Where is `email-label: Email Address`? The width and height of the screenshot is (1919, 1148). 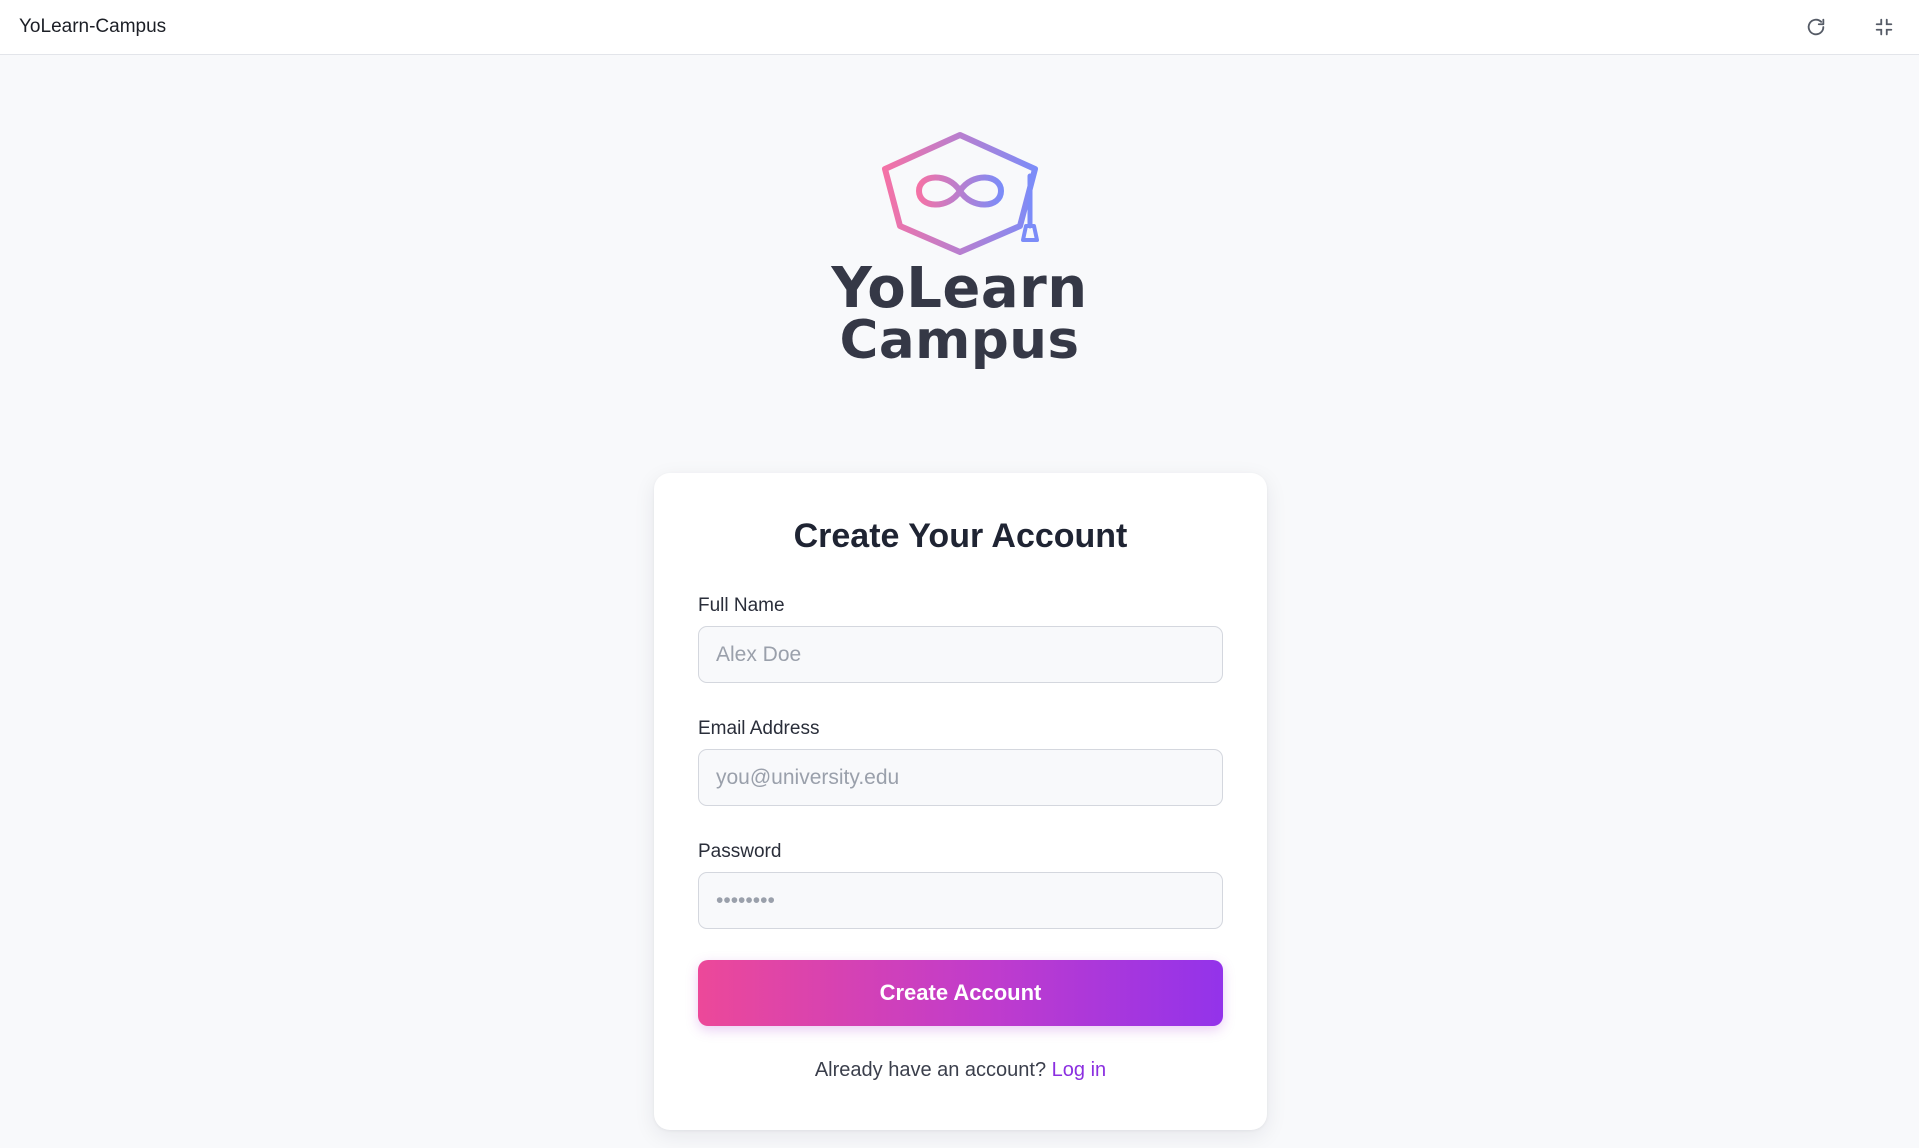
email-label: Email Address is located at coordinates (759, 728).